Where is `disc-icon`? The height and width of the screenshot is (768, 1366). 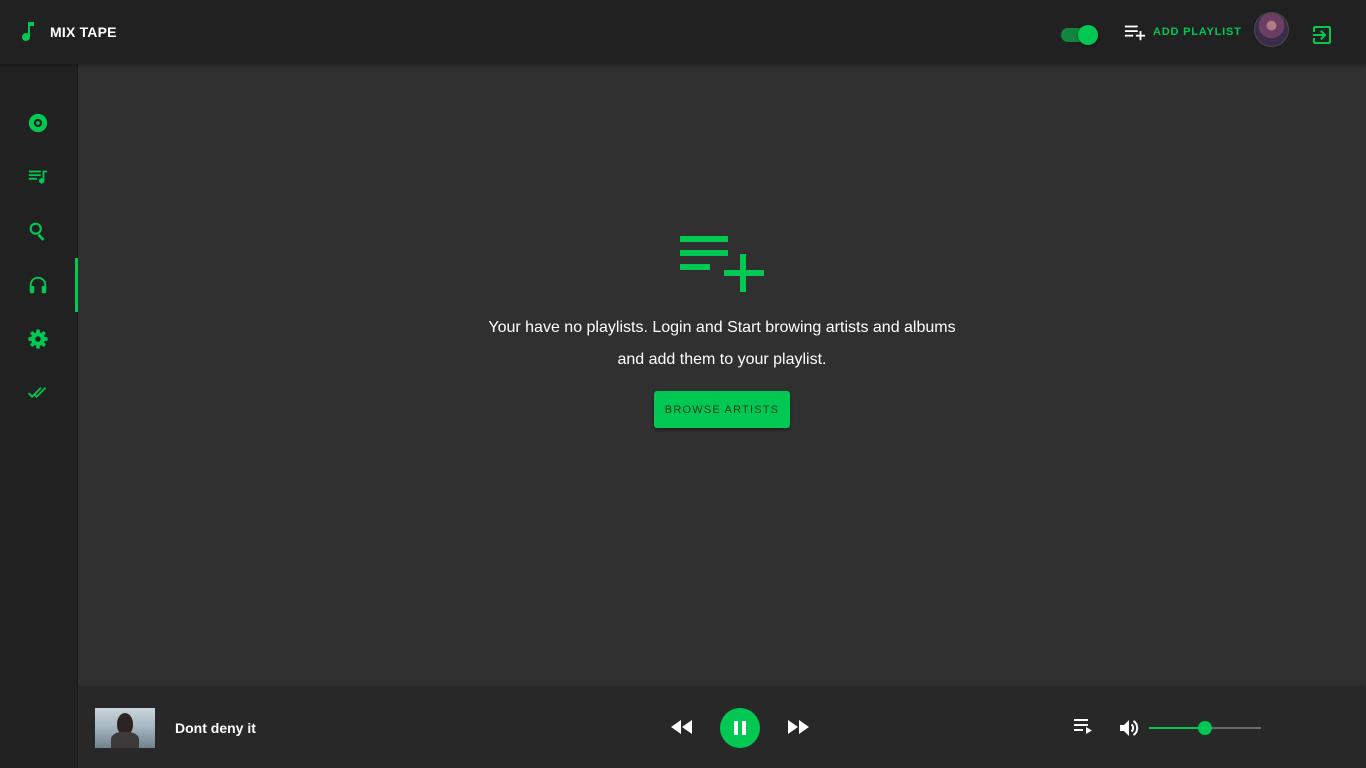 disc-icon is located at coordinates (38, 123).